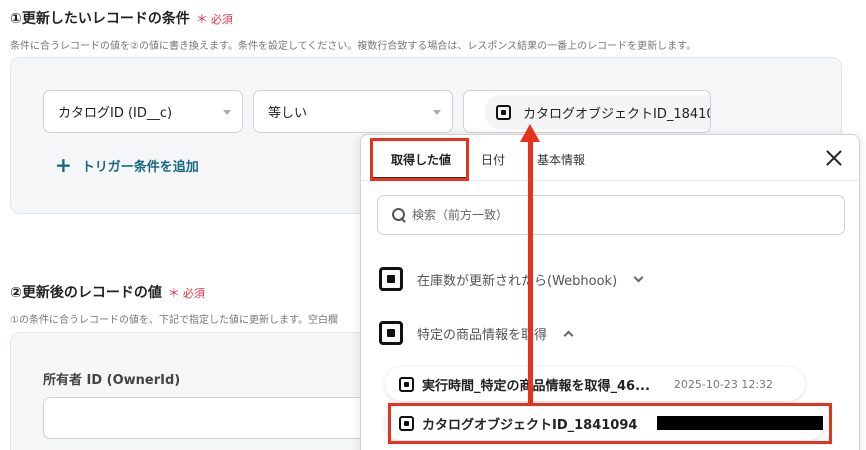  I want to click on active-tab-indicator, so click(419, 178).